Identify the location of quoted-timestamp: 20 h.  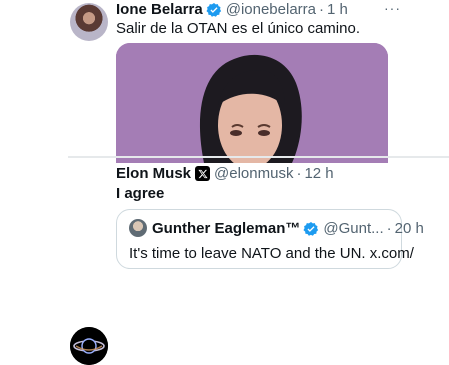
(409, 228).